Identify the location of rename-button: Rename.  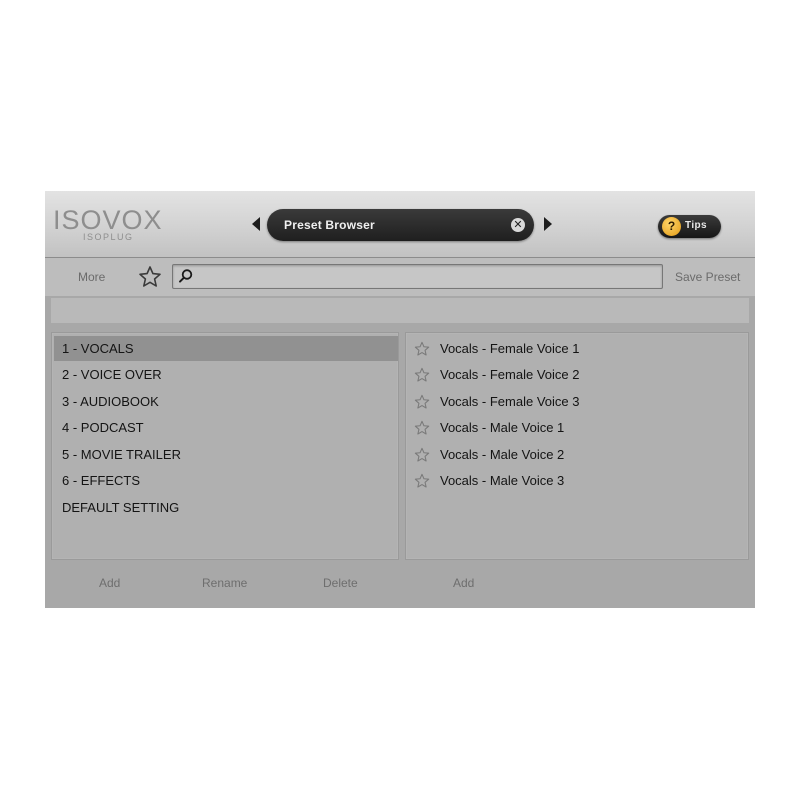
(224, 583).